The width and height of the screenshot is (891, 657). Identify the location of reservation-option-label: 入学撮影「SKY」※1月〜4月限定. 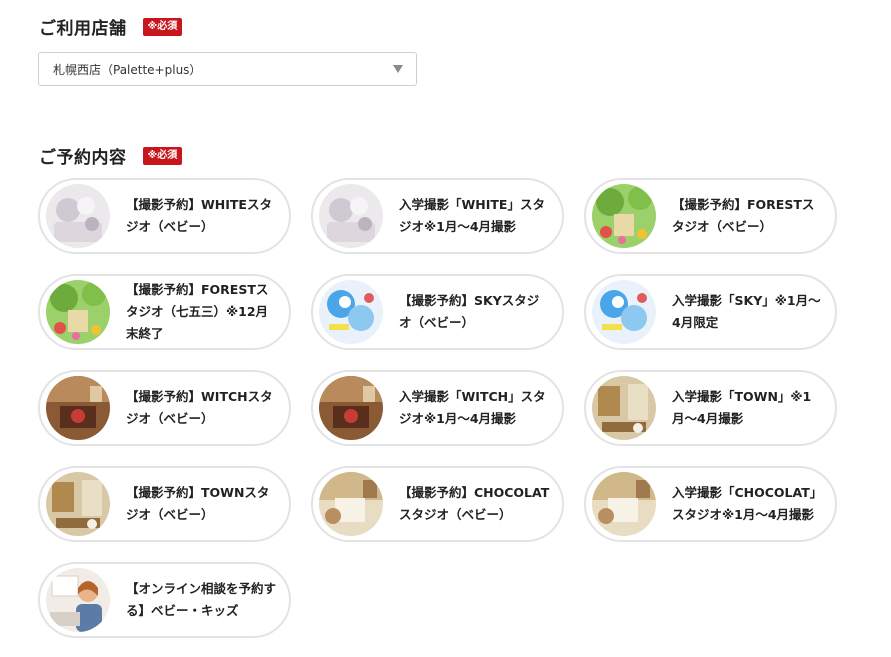
(746, 311).